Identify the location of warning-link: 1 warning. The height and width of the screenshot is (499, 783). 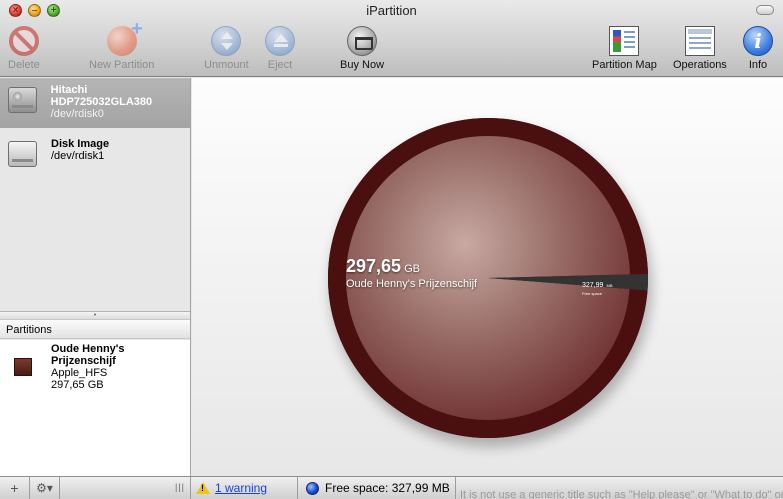
(241, 488).